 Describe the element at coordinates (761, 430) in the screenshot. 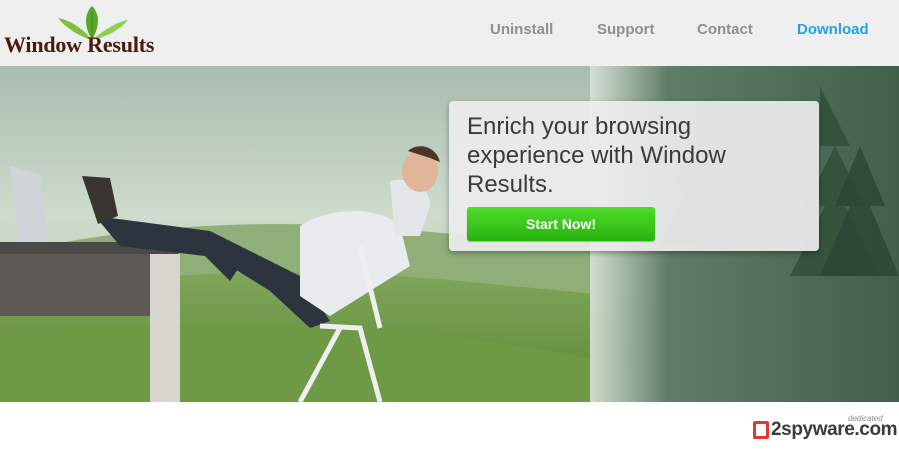

I see `2-badge-icon` at that location.